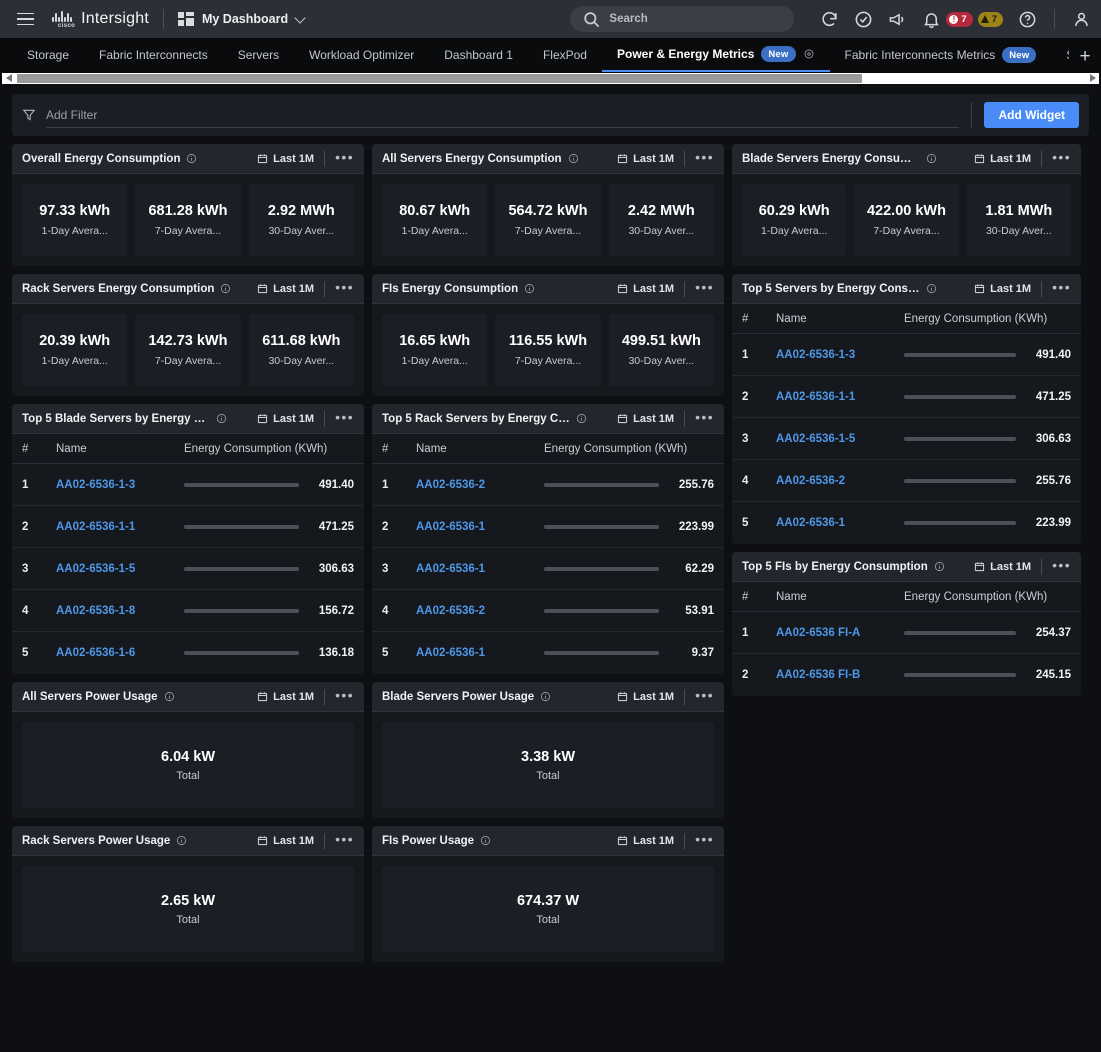 Image resolution: width=1101 pixels, height=1052 pixels. I want to click on tab-scrollbar-thumb, so click(439, 78).